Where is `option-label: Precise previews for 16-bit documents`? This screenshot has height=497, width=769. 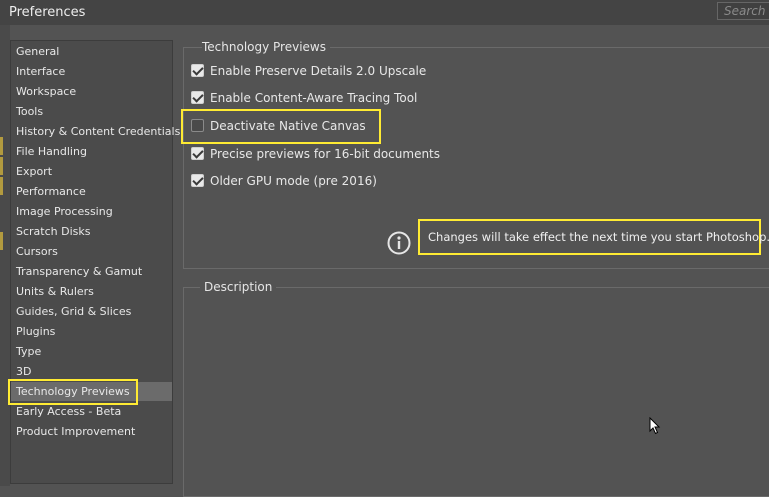
option-label: Precise previews for 16-bit documents is located at coordinates (325, 154).